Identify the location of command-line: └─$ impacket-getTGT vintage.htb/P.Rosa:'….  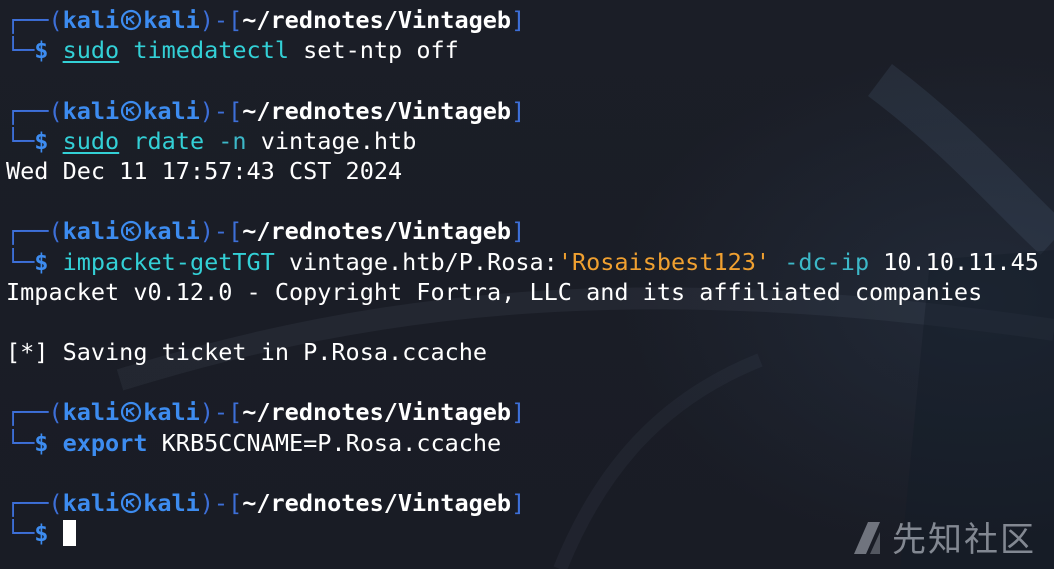
(530, 262).